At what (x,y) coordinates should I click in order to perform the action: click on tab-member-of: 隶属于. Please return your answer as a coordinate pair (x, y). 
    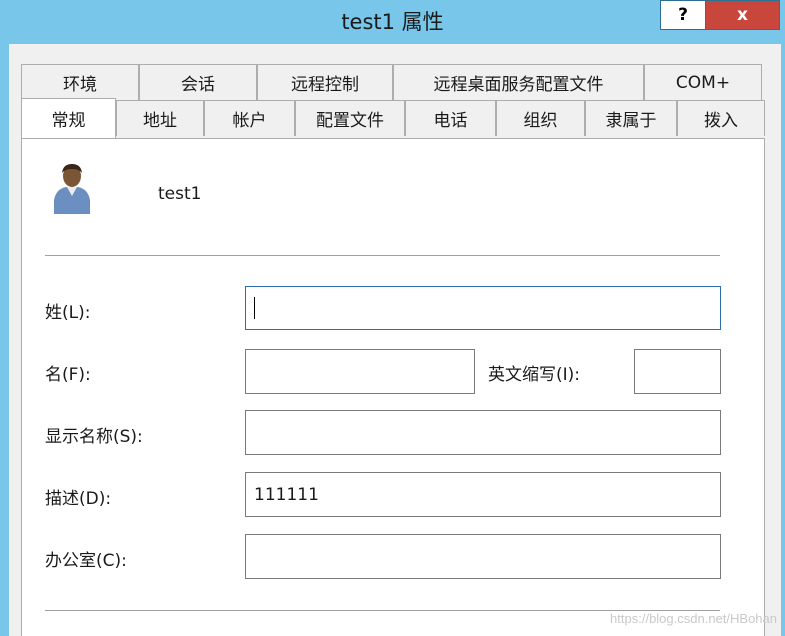
    Looking at the image, I should click on (631, 118).